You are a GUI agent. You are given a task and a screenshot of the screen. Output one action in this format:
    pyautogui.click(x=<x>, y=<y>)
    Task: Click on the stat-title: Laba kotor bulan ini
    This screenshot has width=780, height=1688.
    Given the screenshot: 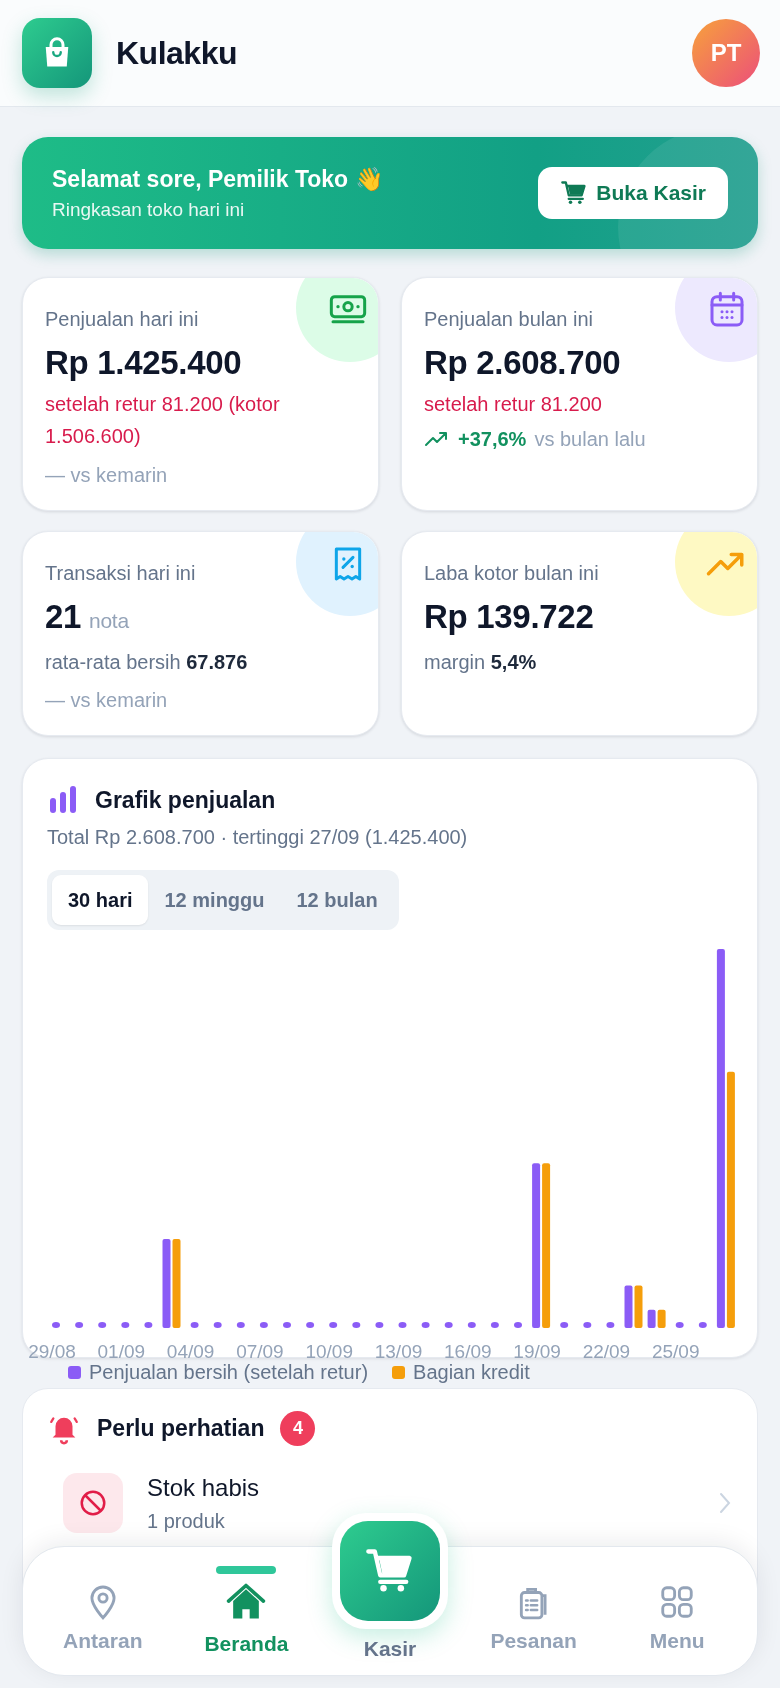 What is the action you would take?
    pyautogui.click(x=512, y=573)
    